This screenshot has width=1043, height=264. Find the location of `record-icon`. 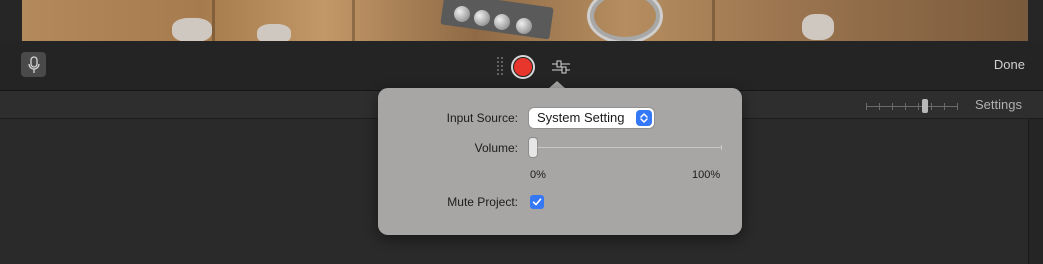

record-icon is located at coordinates (523, 67).